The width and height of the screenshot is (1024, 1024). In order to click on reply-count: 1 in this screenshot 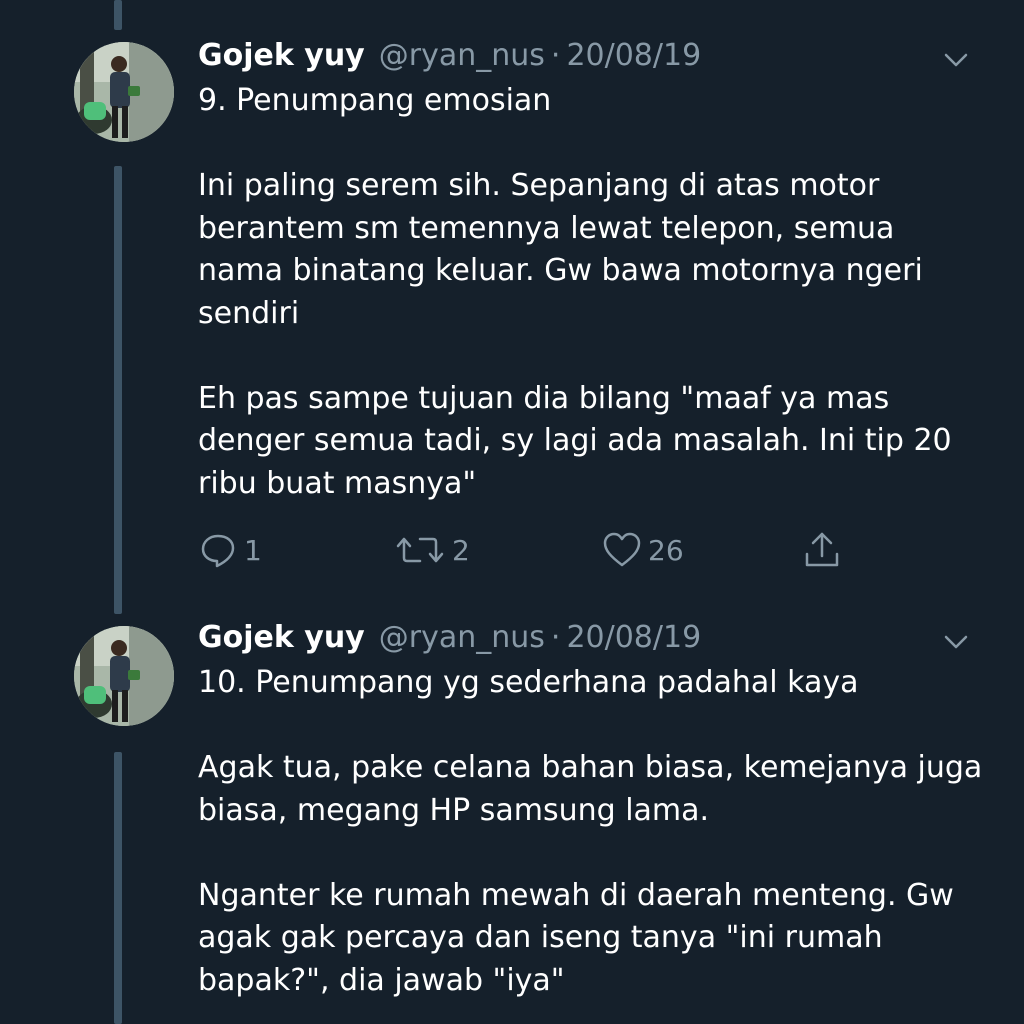, I will do `click(253, 550)`.